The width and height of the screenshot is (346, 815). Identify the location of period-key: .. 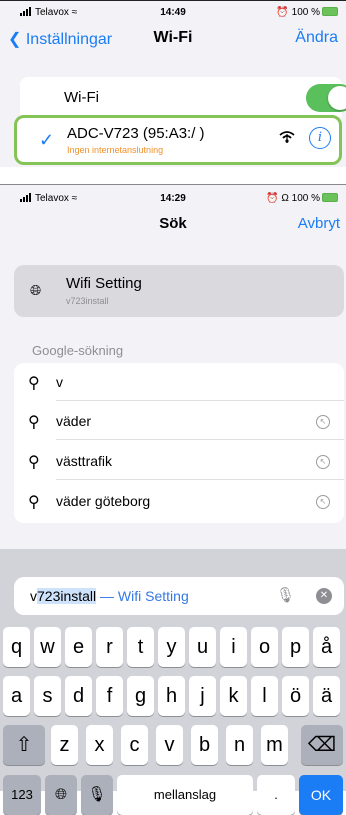
(276, 795).